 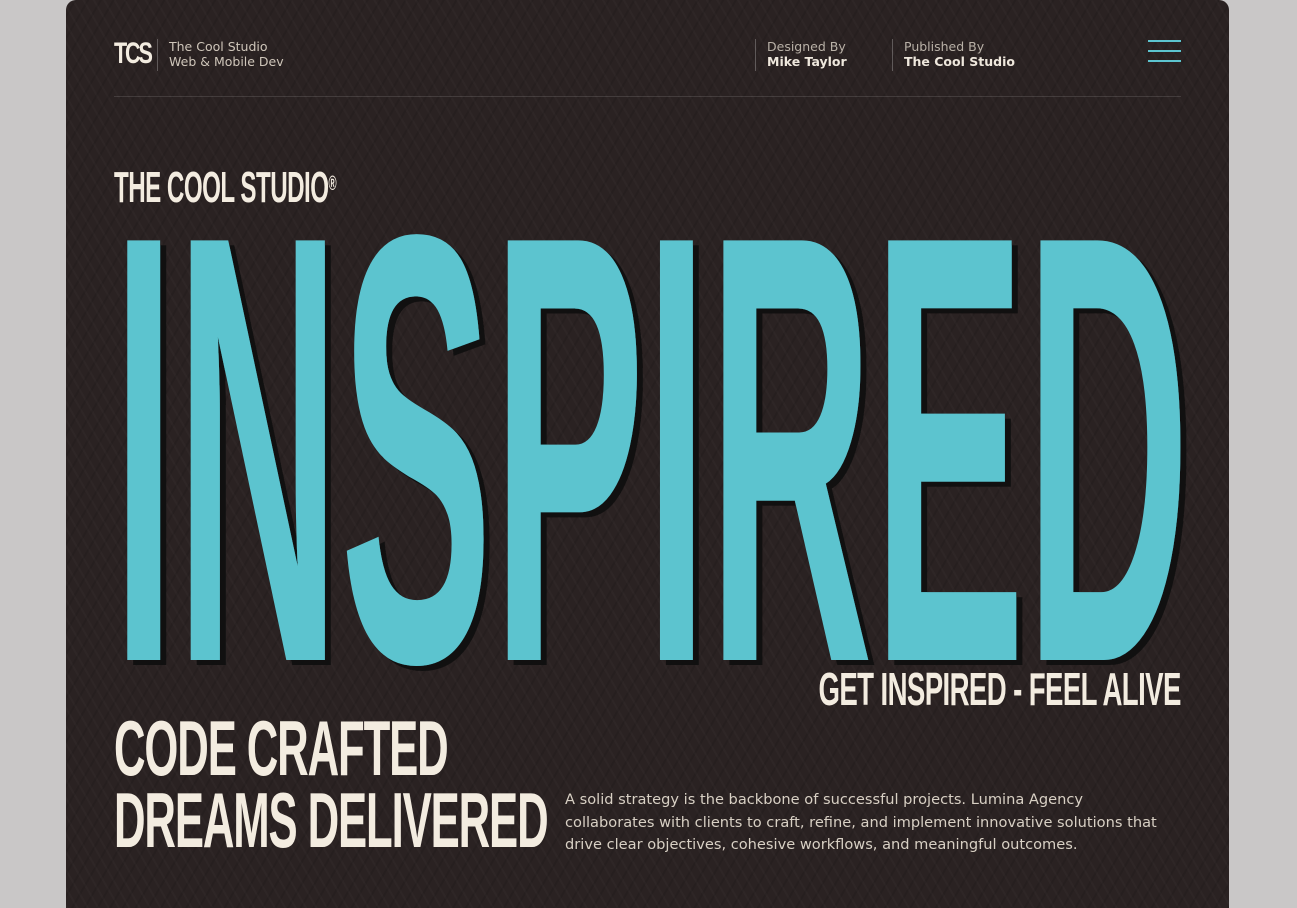 I want to click on studio-name: The Cool Studio, so click(x=218, y=46).